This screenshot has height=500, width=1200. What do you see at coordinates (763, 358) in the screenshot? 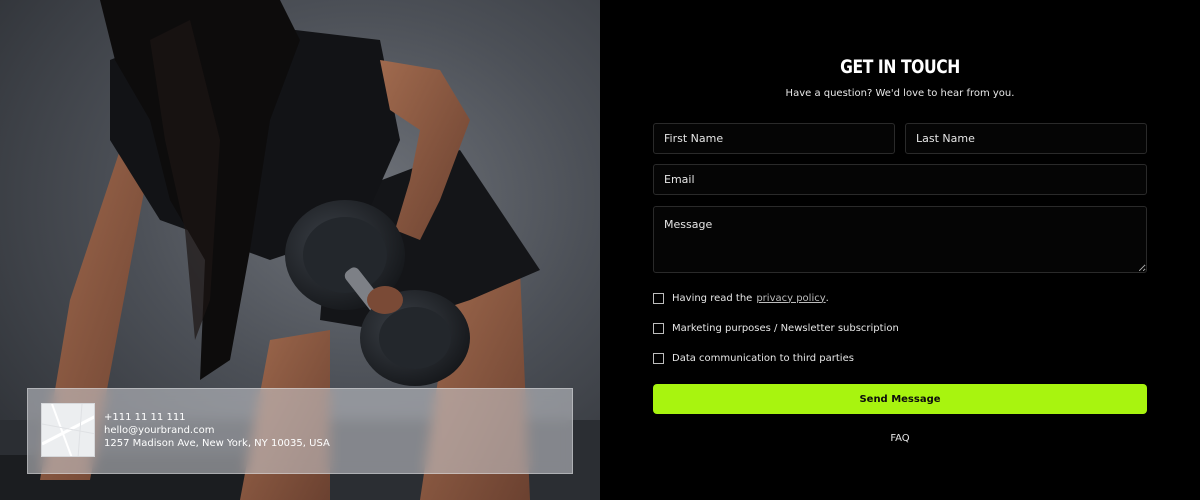
I see `third-party-label: Data communication to third parties` at bounding box center [763, 358].